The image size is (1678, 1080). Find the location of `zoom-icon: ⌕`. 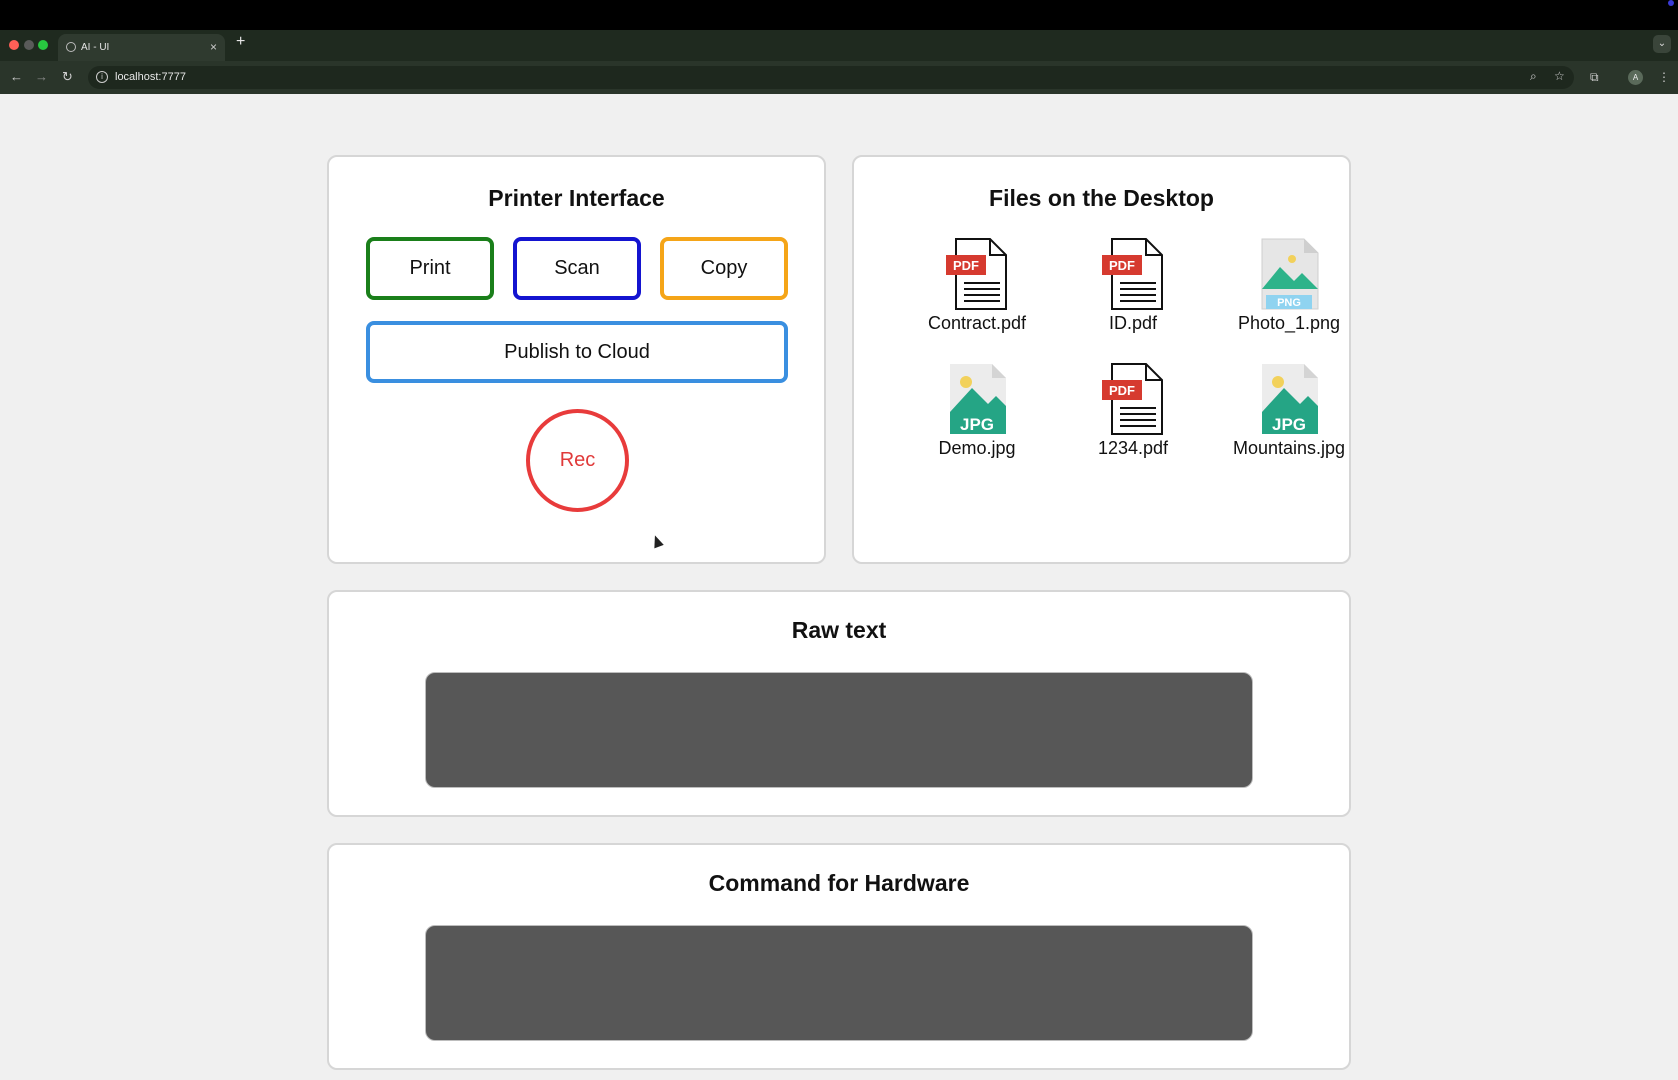

zoom-icon: ⌕ is located at coordinates (1533, 76).